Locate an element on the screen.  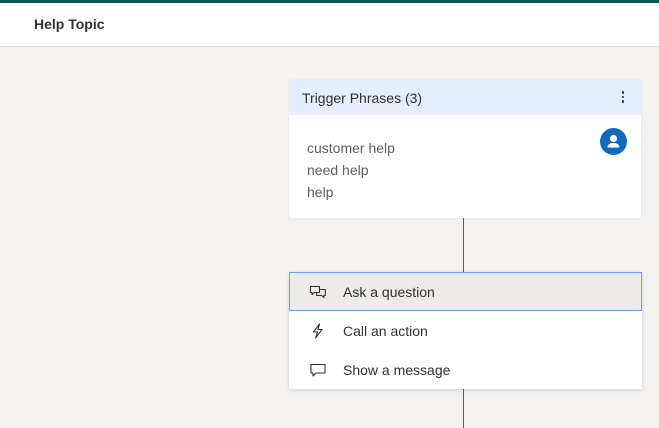
lightning-icon is located at coordinates (318, 331).